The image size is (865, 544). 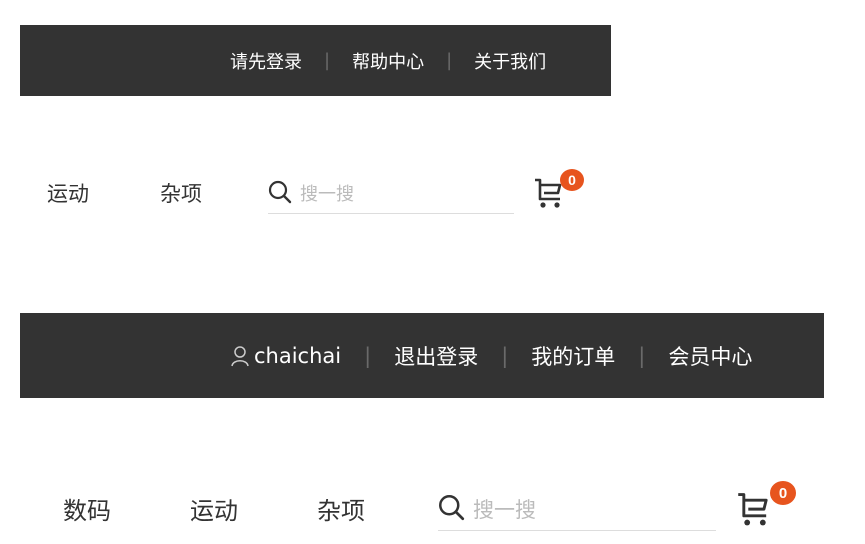 I want to click on nav-item-digital: 数码, so click(x=87, y=508).